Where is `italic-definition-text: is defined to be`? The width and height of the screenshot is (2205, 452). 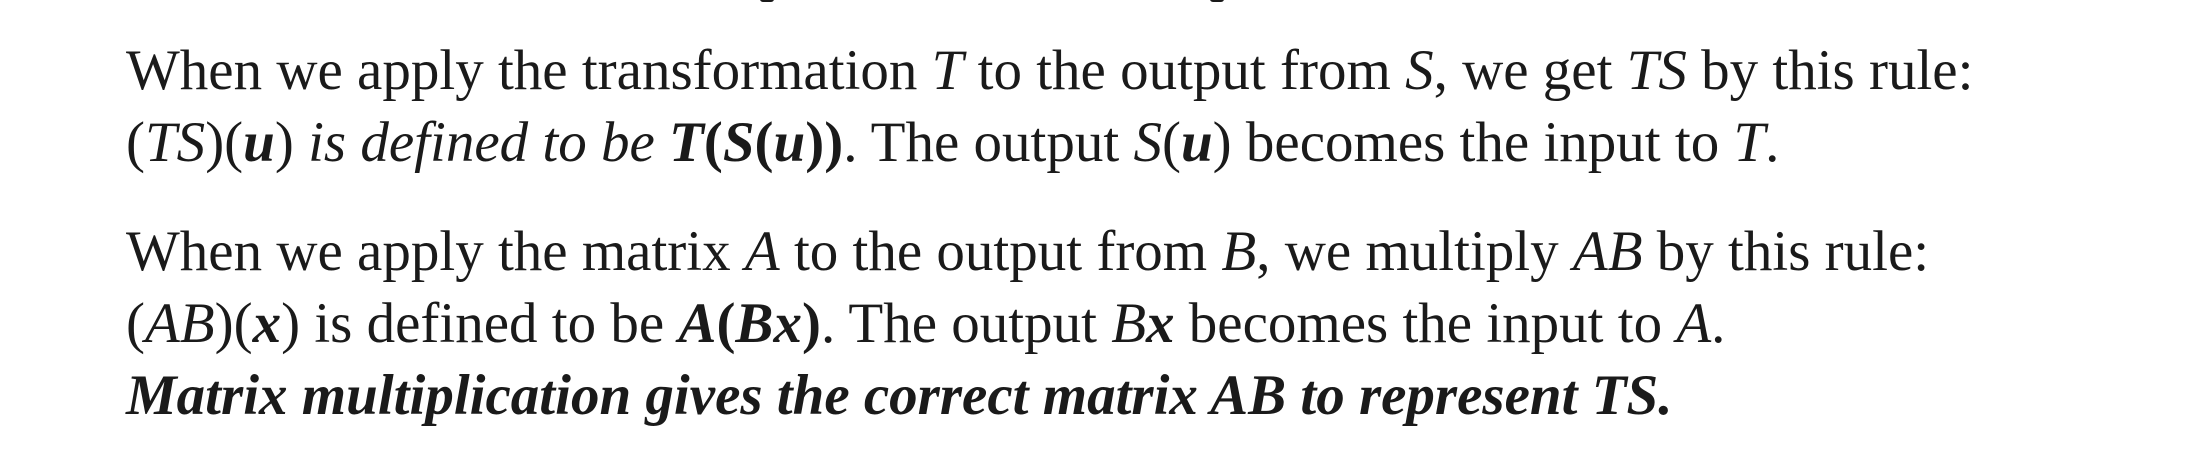
italic-definition-text: is defined to be is located at coordinates (481, 142).